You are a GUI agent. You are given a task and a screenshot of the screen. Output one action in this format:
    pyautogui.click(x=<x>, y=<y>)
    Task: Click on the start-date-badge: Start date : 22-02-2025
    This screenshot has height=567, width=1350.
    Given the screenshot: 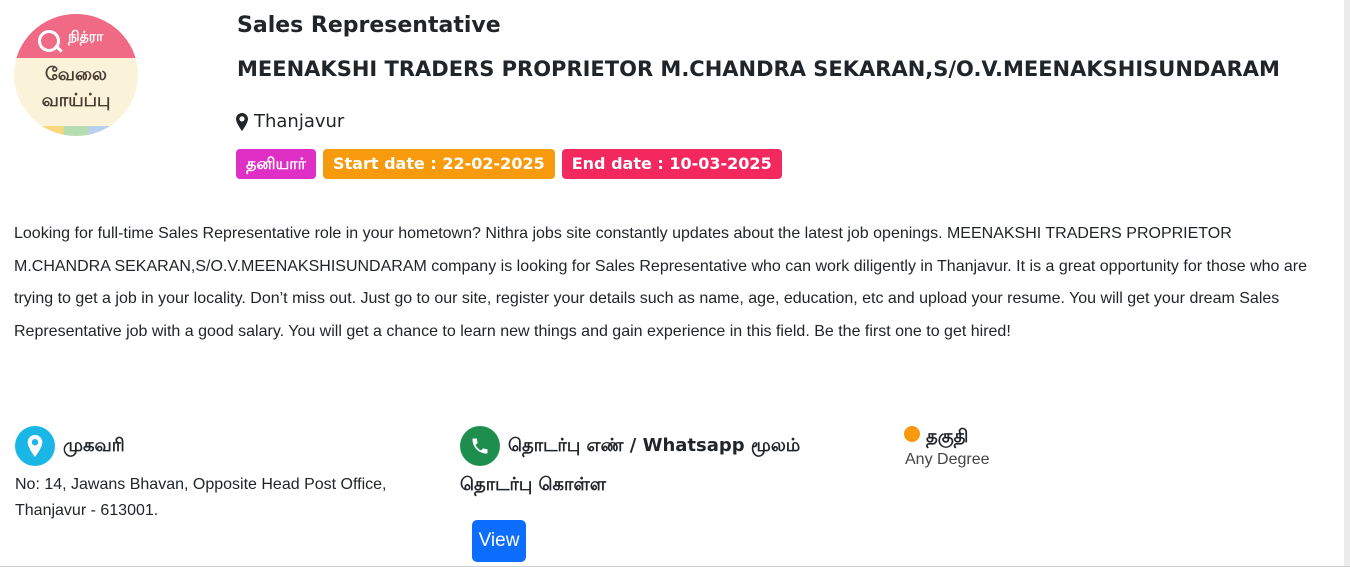 What is the action you would take?
    pyautogui.click(x=439, y=164)
    